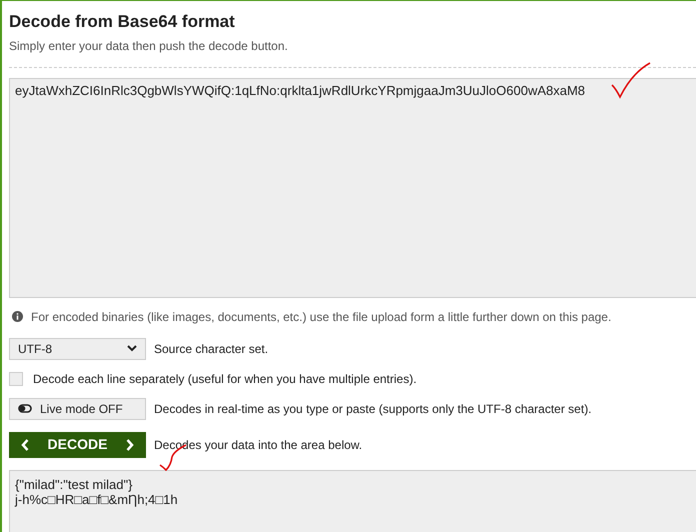 The image size is (696, 532). What do you see at coordinates (122, 22) in the screenshot?
I see `page-title: Decode from Base64 format` at bounding box center [122, 22].